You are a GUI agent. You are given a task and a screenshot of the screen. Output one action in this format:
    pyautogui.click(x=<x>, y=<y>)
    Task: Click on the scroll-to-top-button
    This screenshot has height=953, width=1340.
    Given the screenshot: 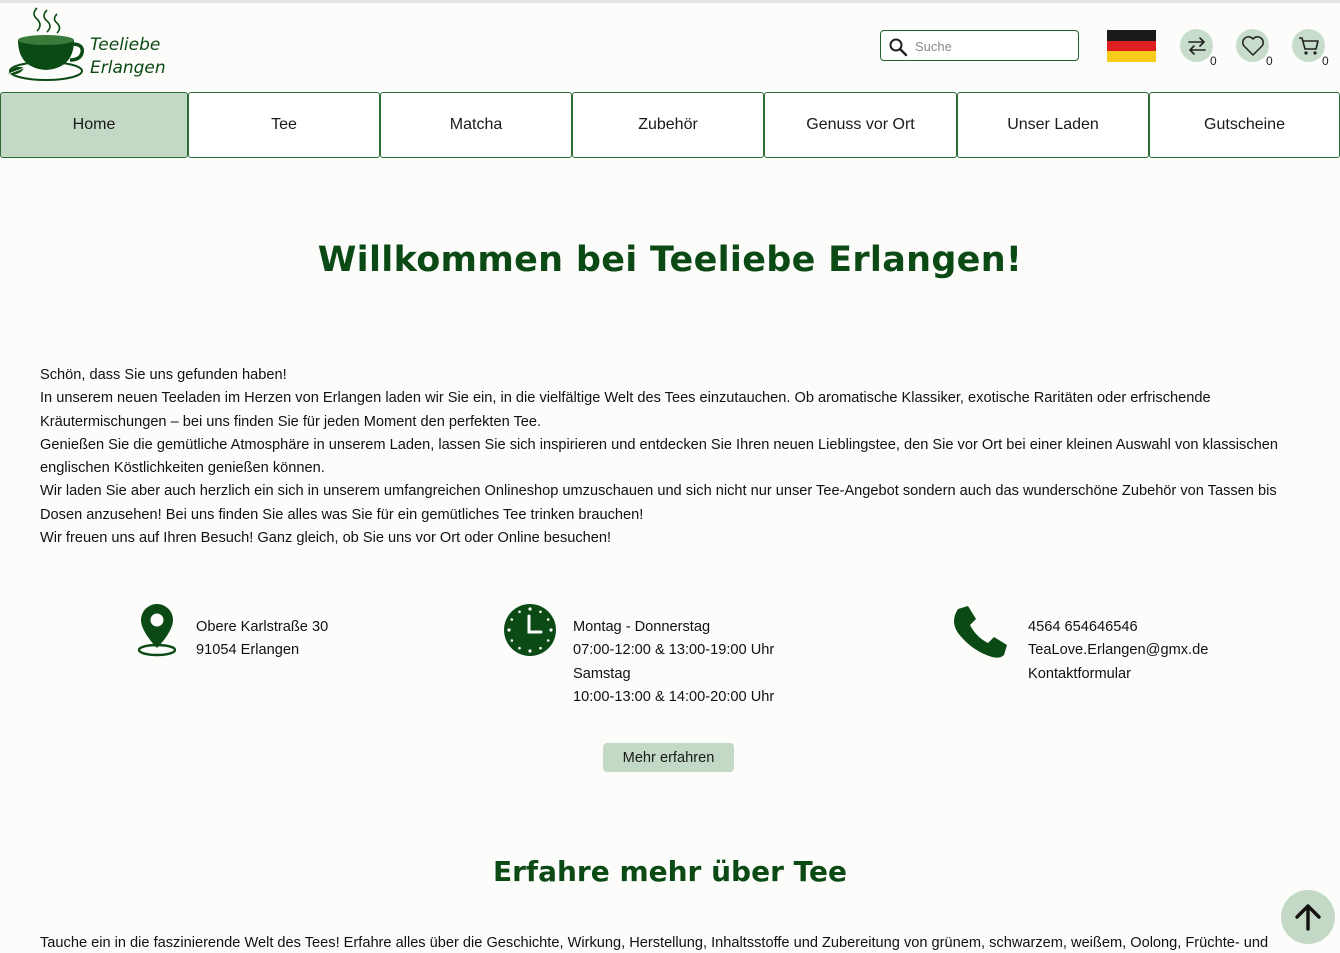 What is the action you would take?
    pyautogui.click(x=1308, y=917)
    